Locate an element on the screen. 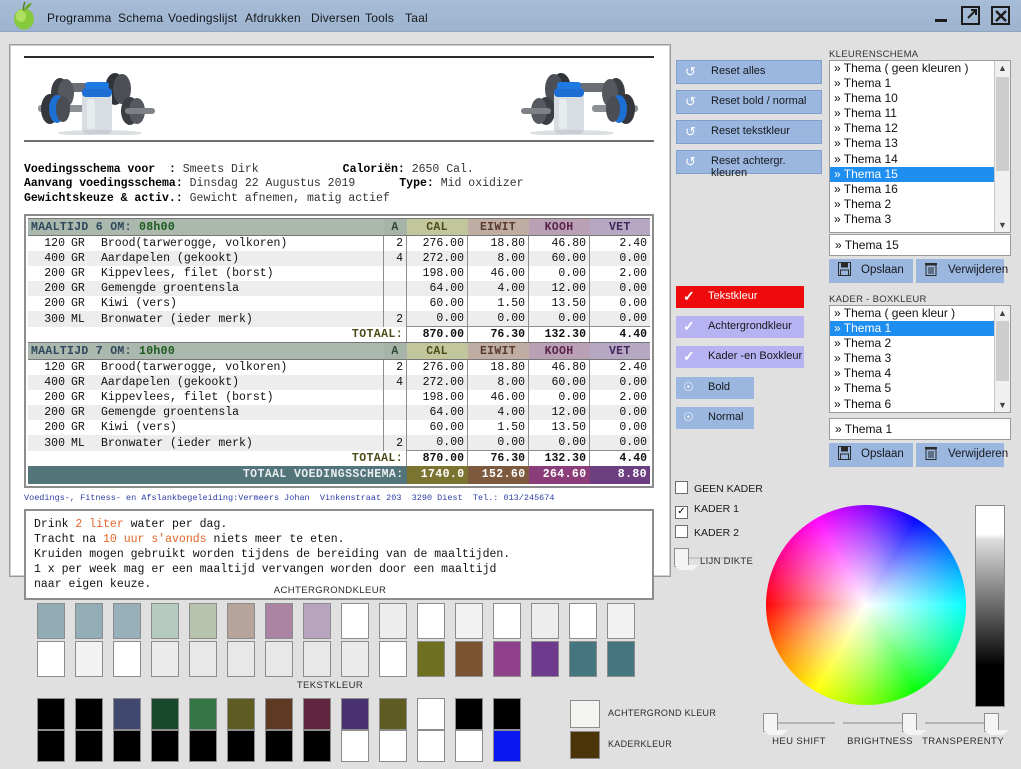 This screenshot has height=769, width=1021. list-item: » Thema 11 is located at coordinates (920, 113).